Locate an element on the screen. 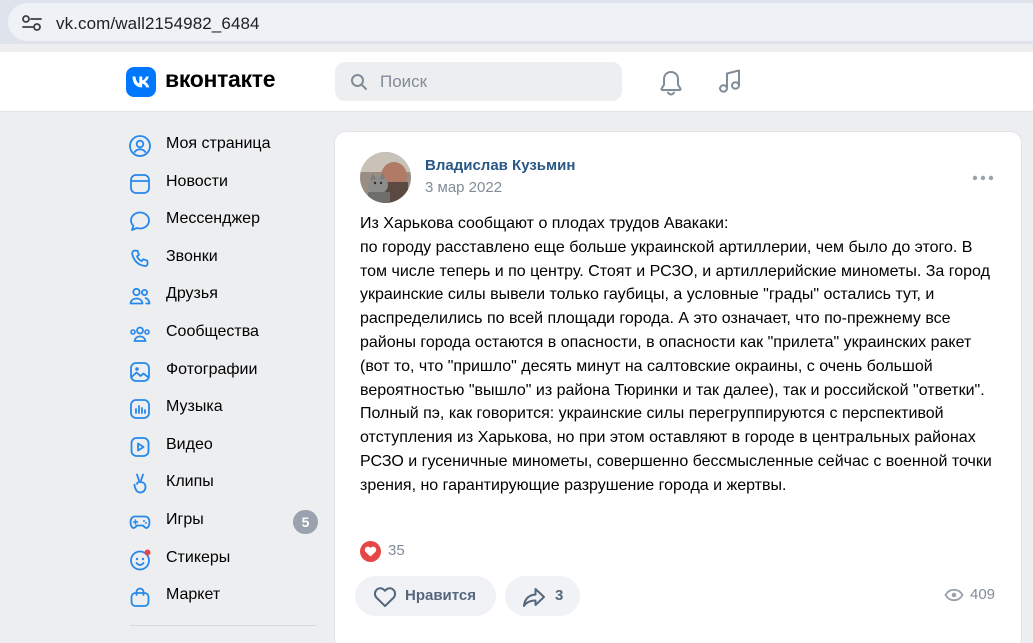 The width and height of the screenshot is (1033, 643). author-avatar is located at coordinates (385, 177).